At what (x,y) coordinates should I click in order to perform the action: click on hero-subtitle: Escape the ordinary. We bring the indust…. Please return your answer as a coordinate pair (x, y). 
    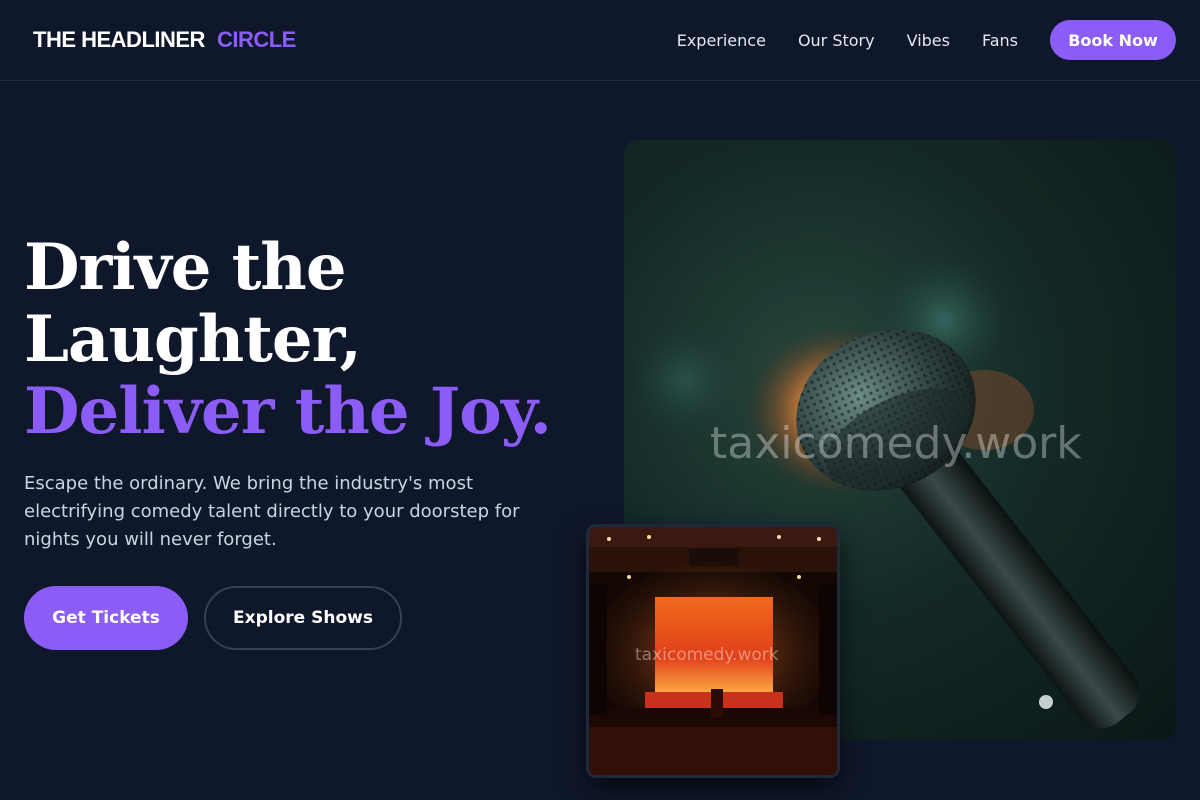
    Looking at the image, I should click on (272, 511).